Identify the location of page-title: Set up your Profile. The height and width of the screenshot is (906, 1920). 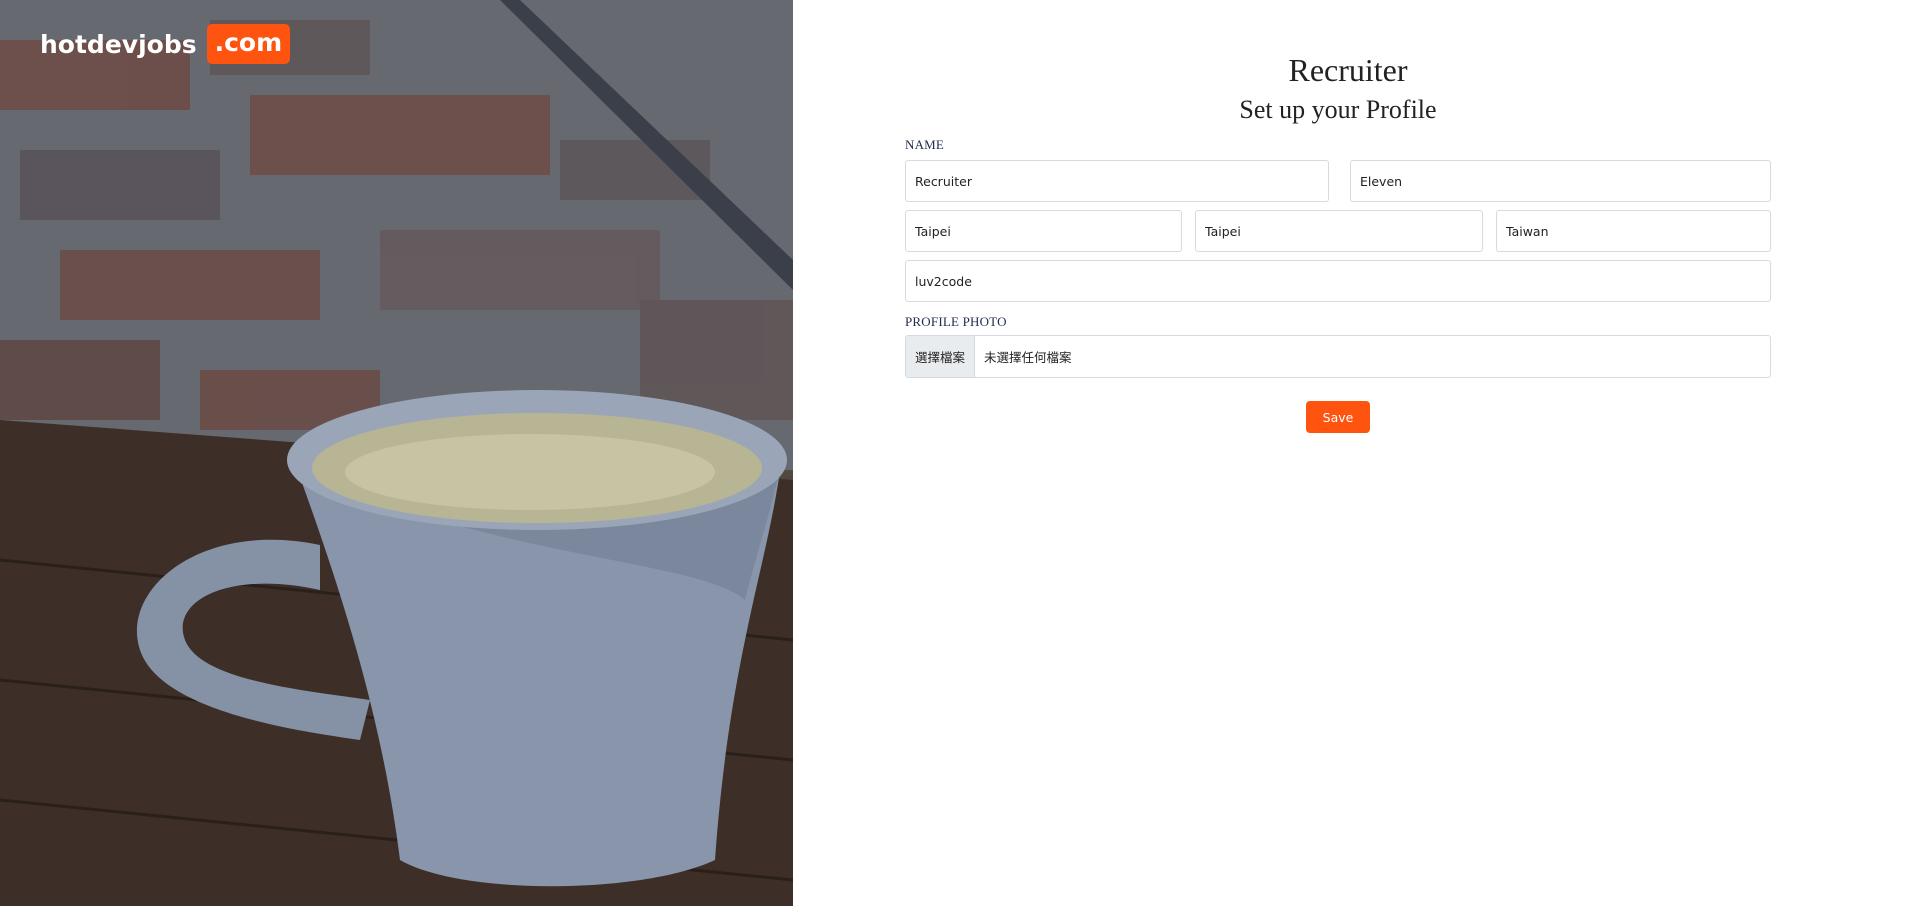
(1338, 109).